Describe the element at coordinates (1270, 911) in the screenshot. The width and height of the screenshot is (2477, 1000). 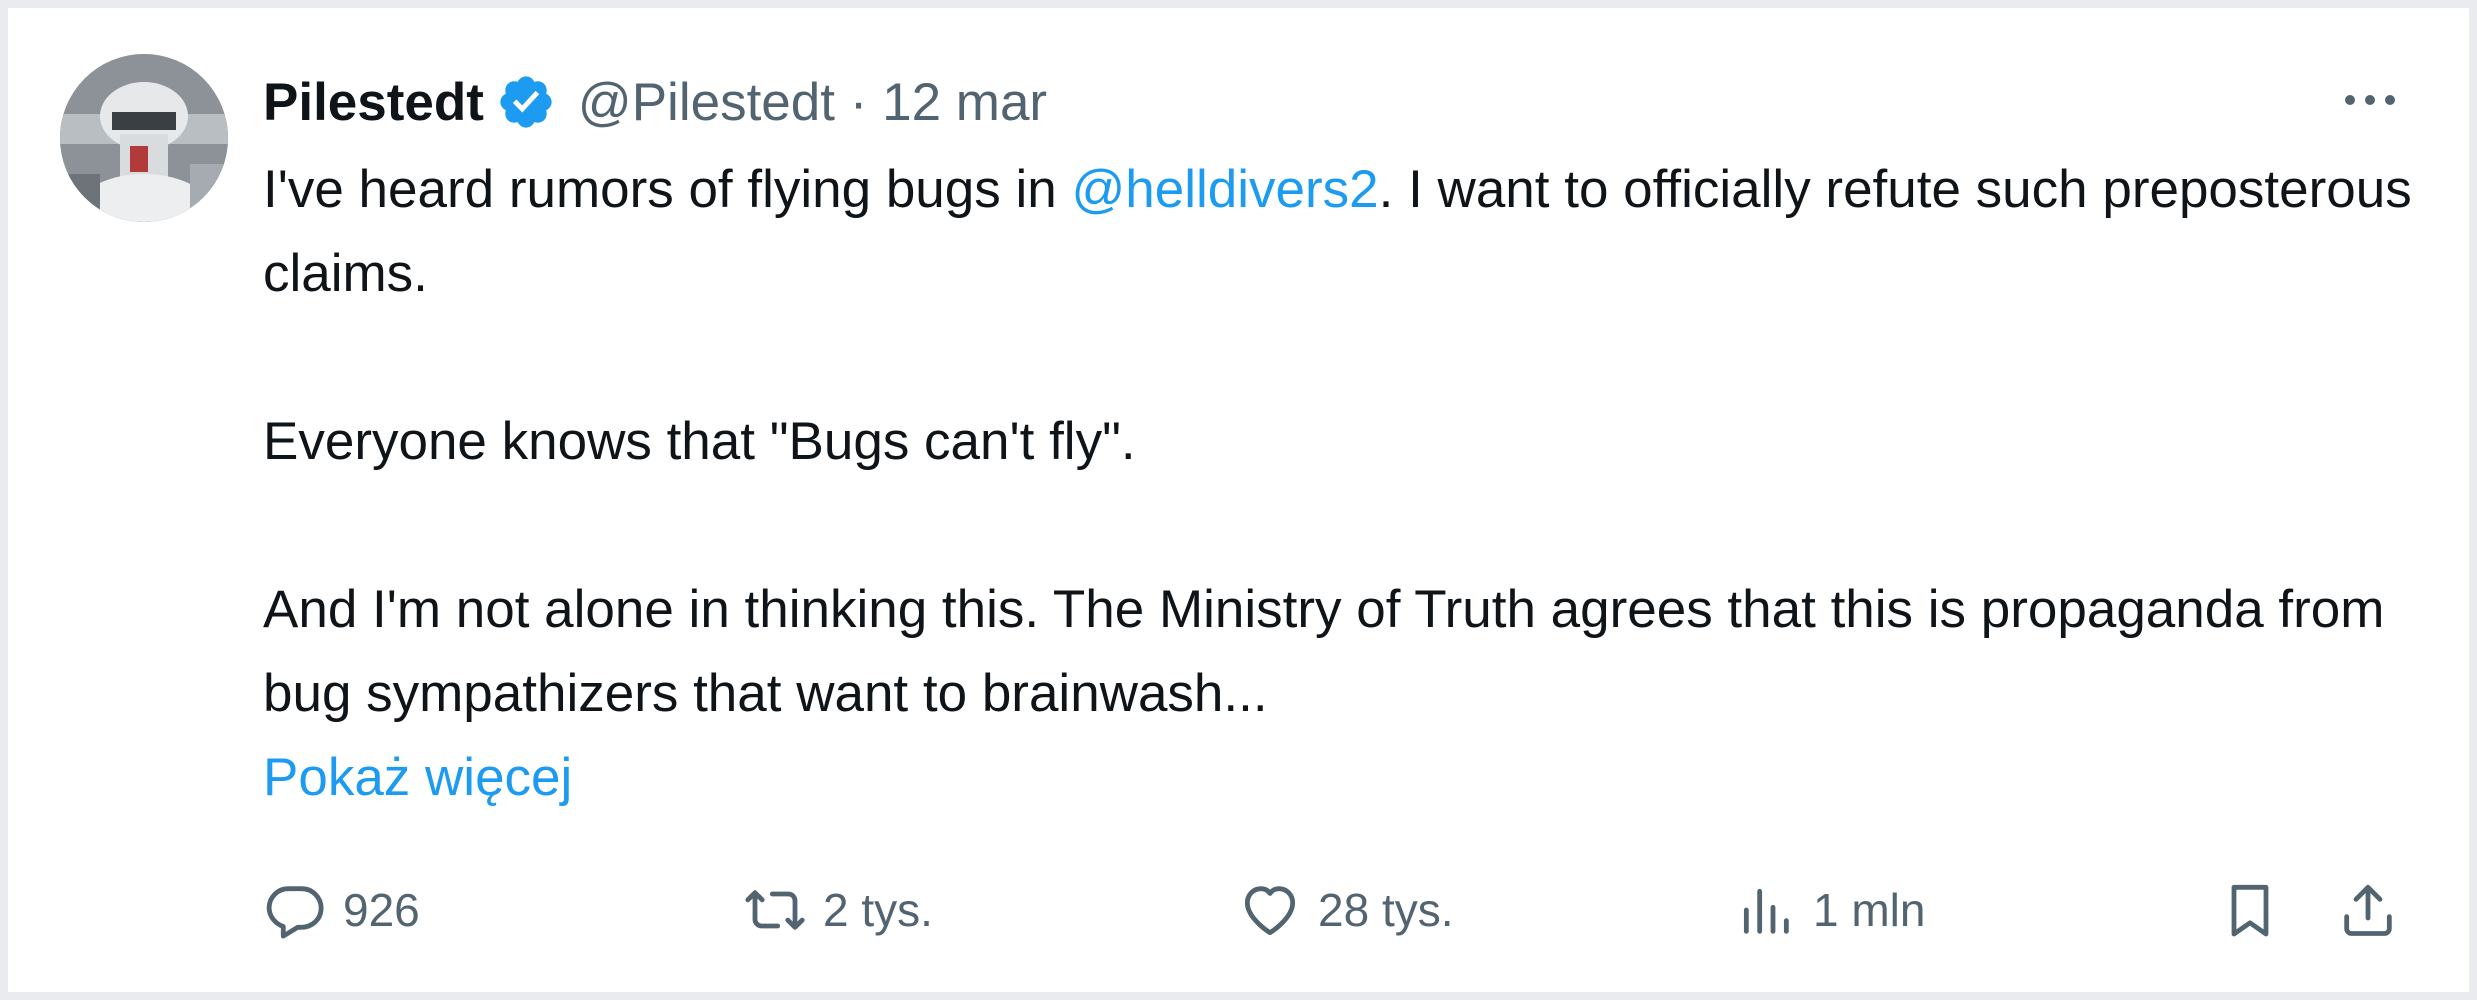
I see `heart-icon` at that location.